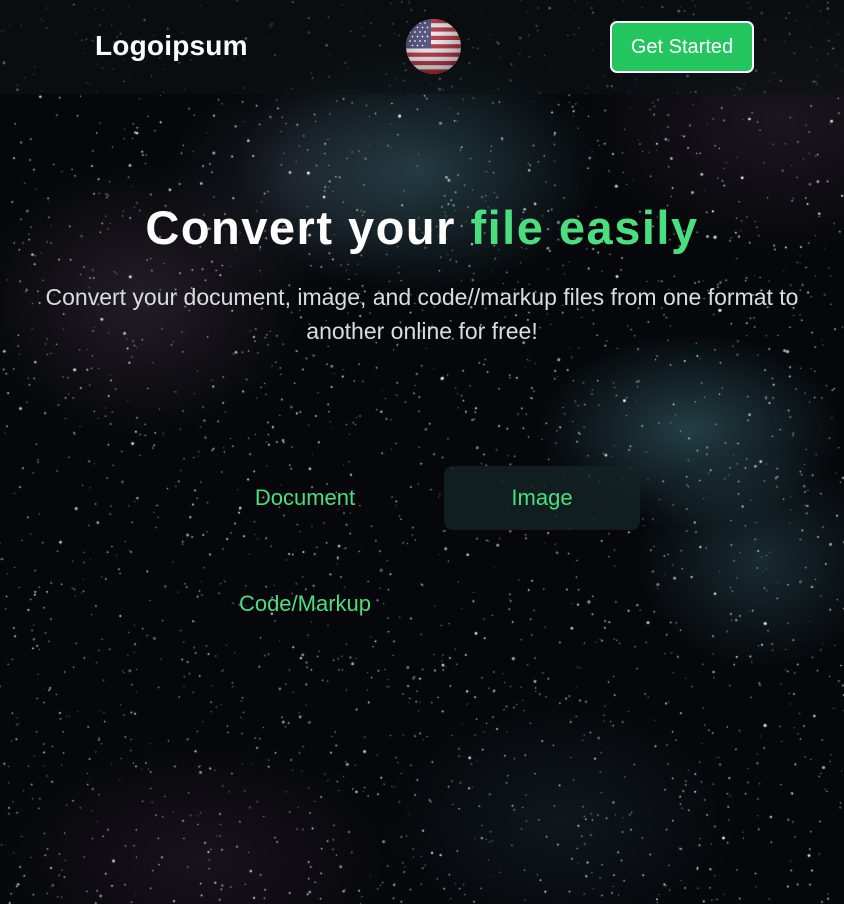  I want to click on tab-document: Document, so click(305, 498).